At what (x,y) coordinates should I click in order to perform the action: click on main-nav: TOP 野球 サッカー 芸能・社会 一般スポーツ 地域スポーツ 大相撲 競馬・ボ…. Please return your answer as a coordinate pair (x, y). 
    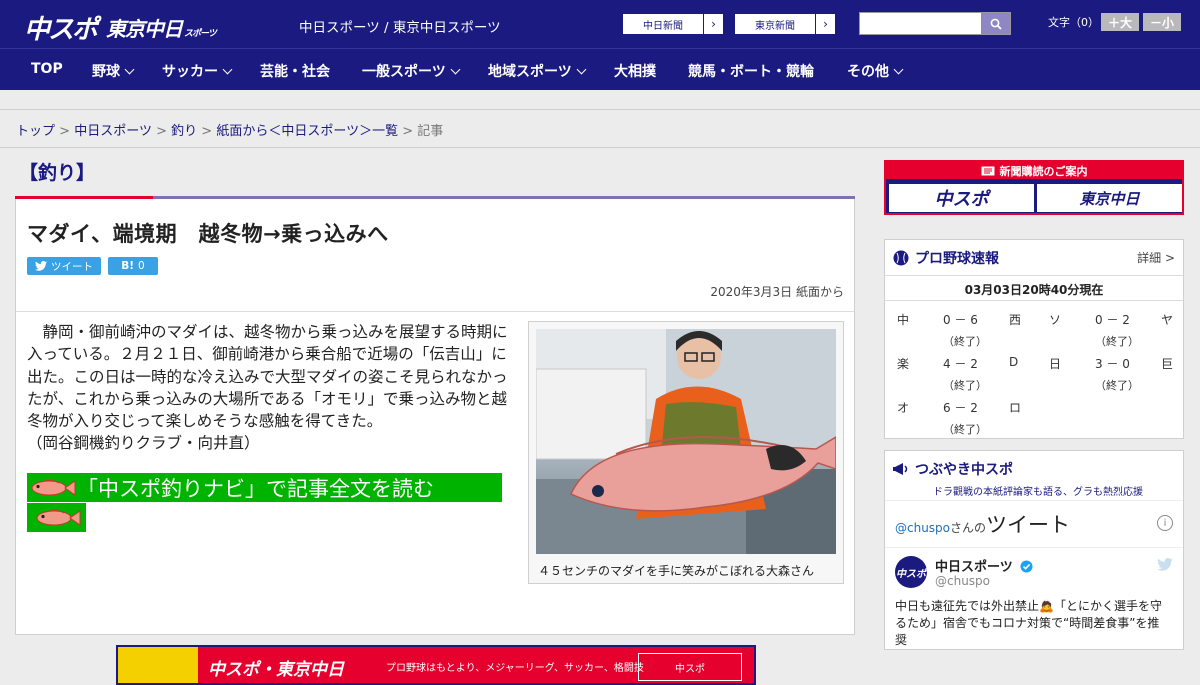
    Looking at the image, I should click on (600, 69).